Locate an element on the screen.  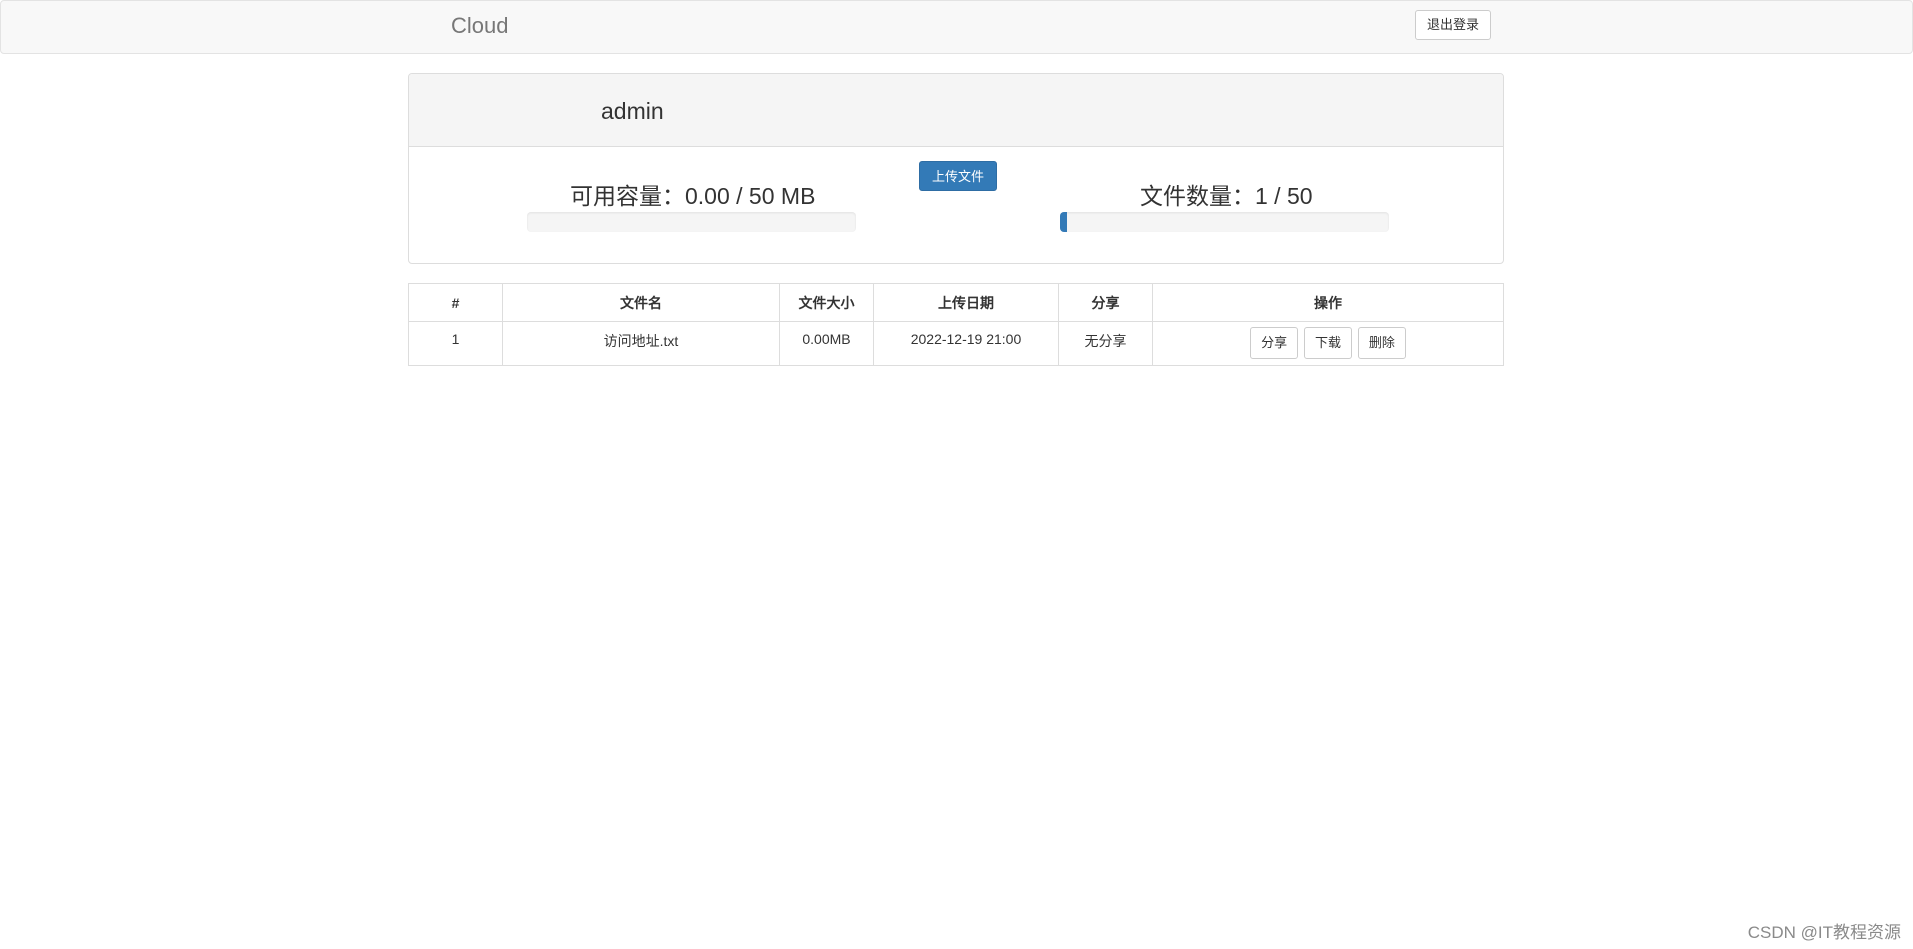
column-header-index: # is located at coordinates (455, 302).